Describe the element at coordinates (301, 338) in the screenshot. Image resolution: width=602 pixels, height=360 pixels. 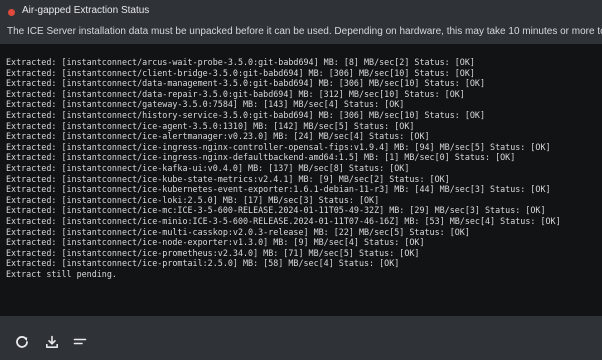
I see `console-toolbar` at that location.